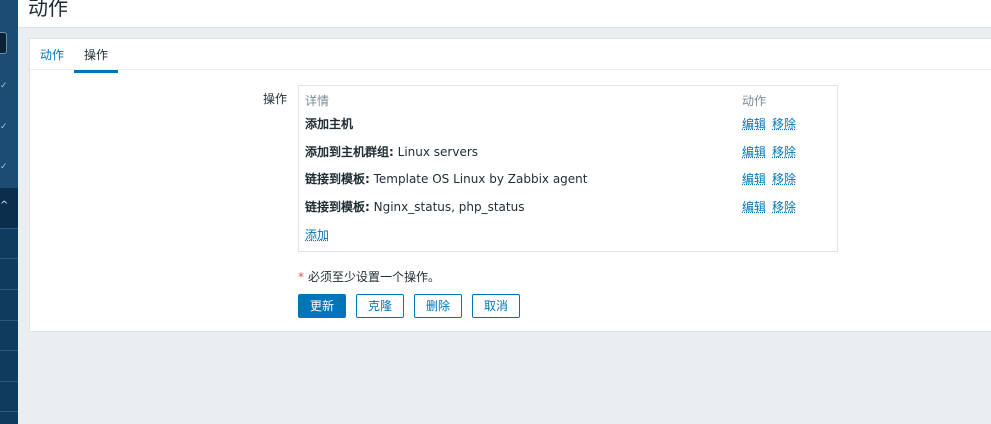 This screenshot has width=991, height=424. Describe the element at coordinates (48, 10) in the screenshot. I see `page-title: 动作` at that location.